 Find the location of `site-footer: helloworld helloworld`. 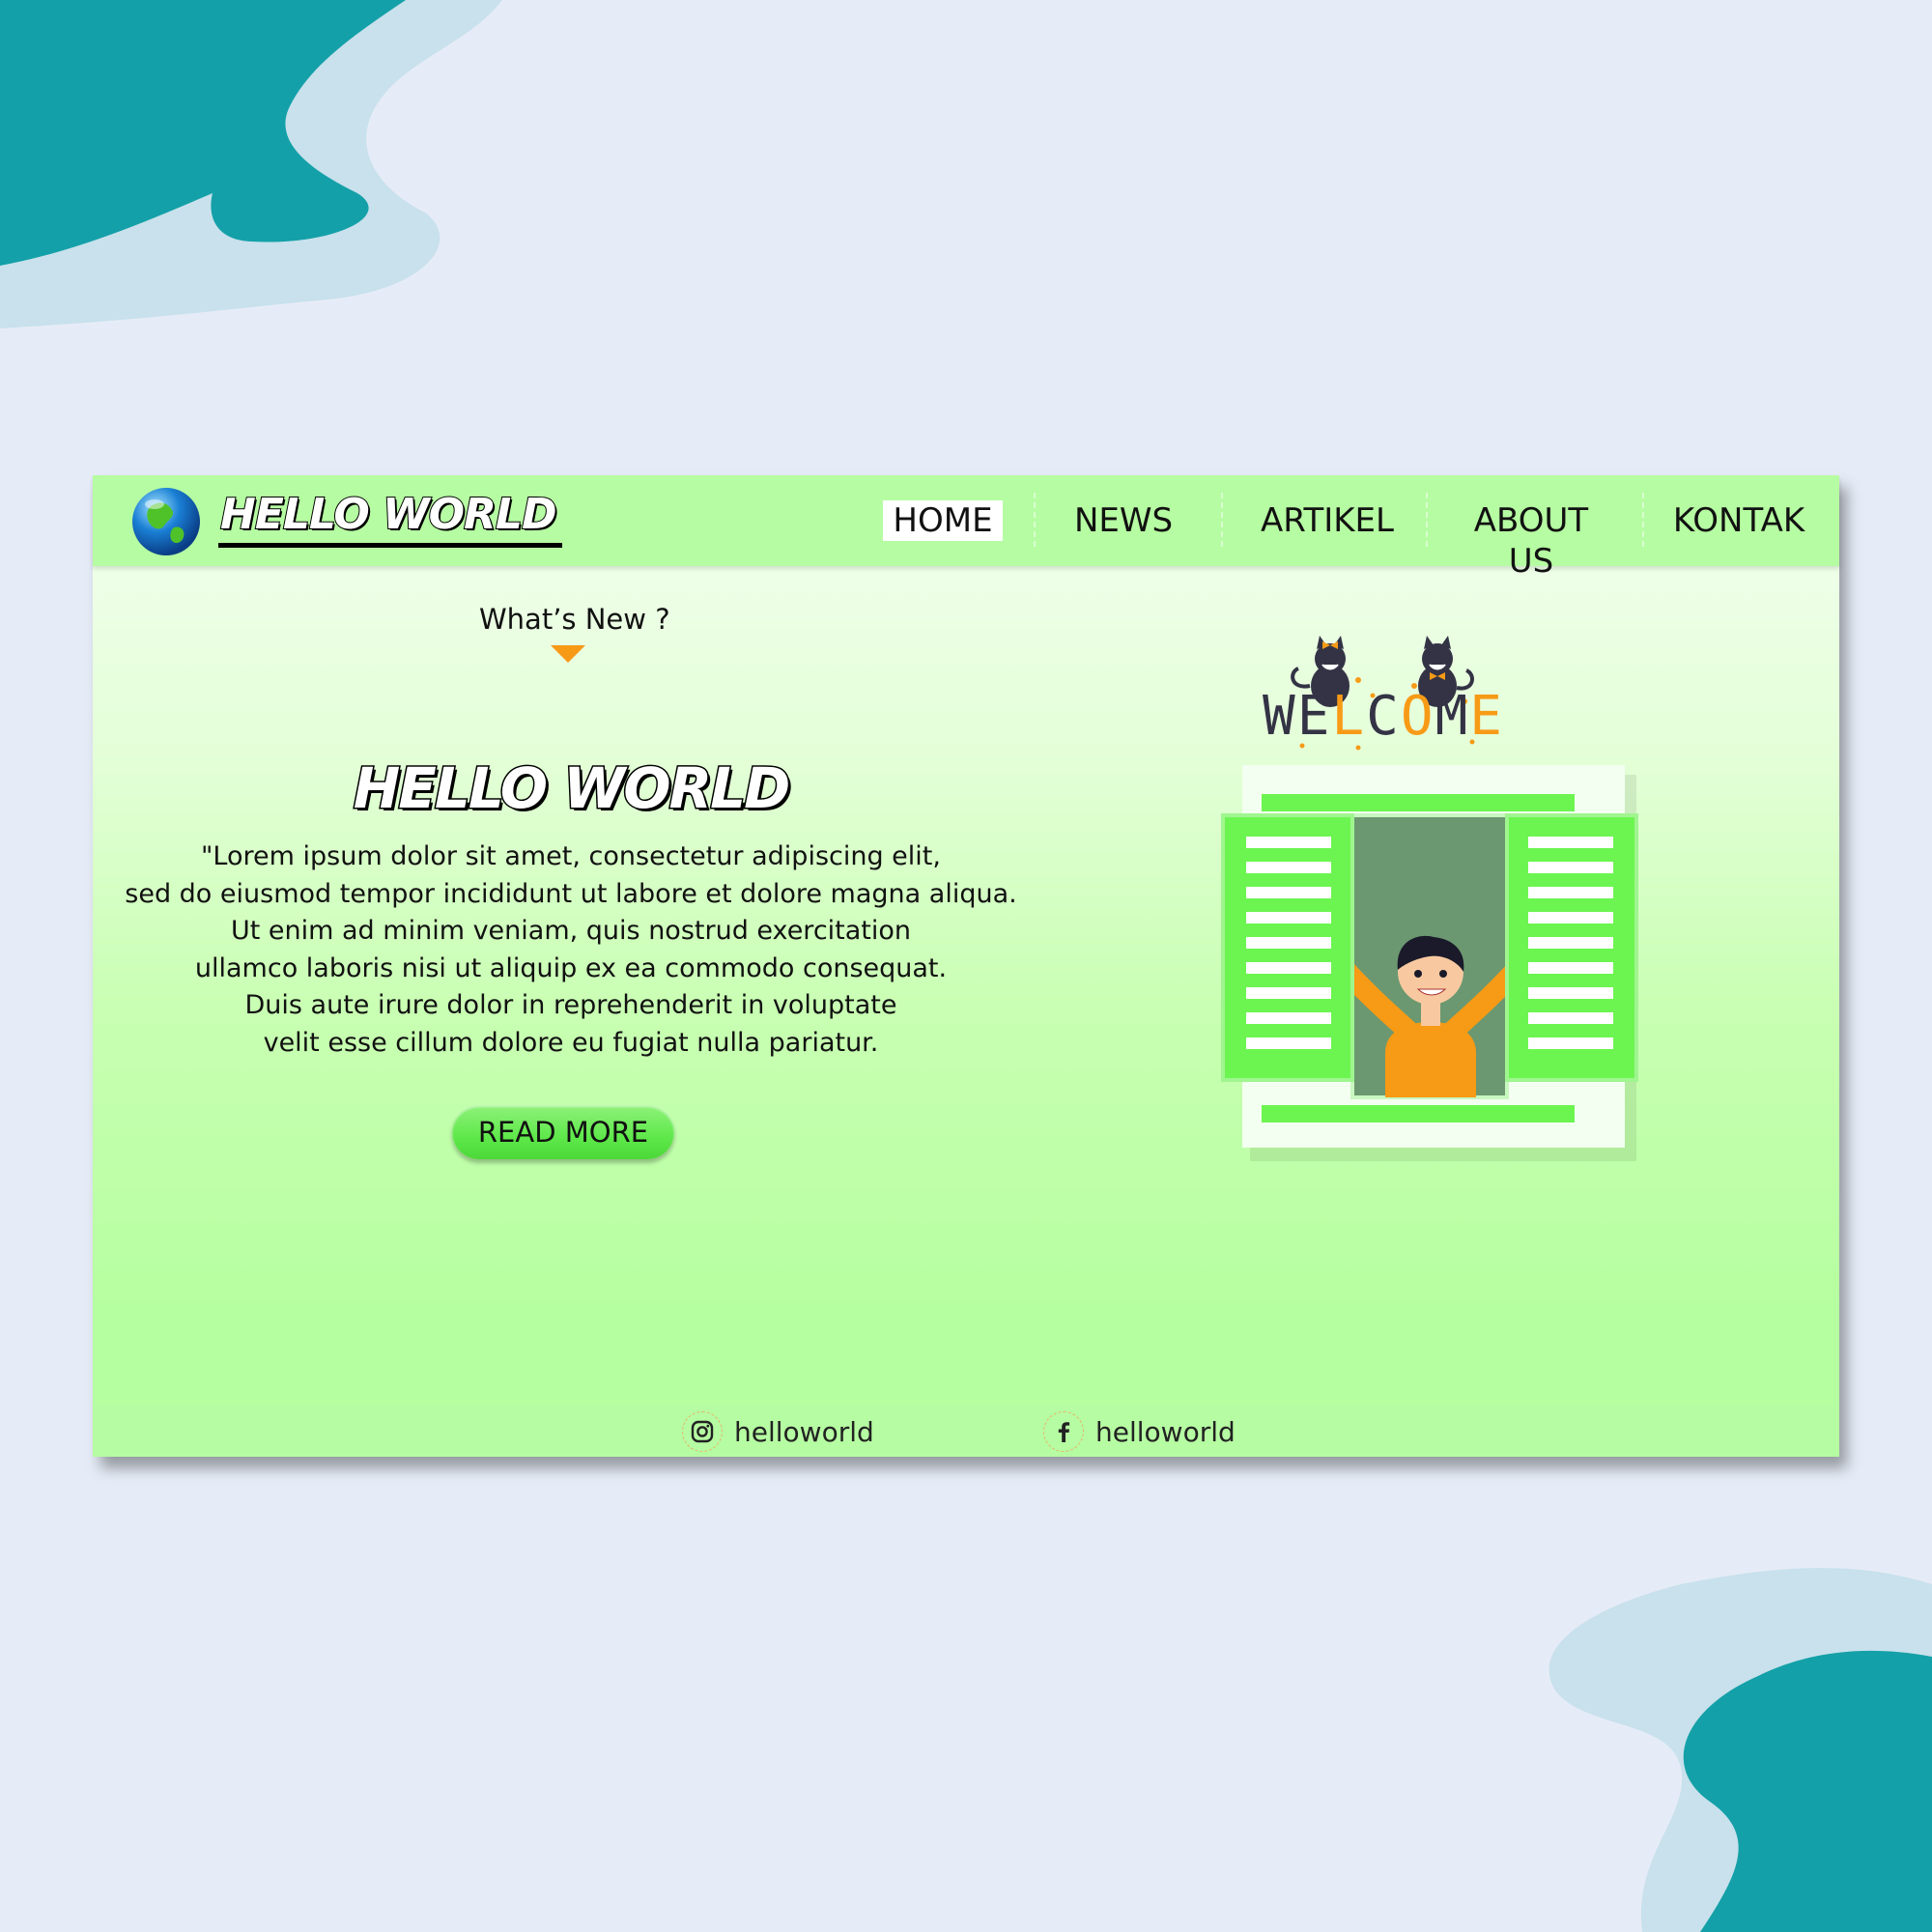

site-footer: helloworld helloworld is located at coordinates (966, 1431).